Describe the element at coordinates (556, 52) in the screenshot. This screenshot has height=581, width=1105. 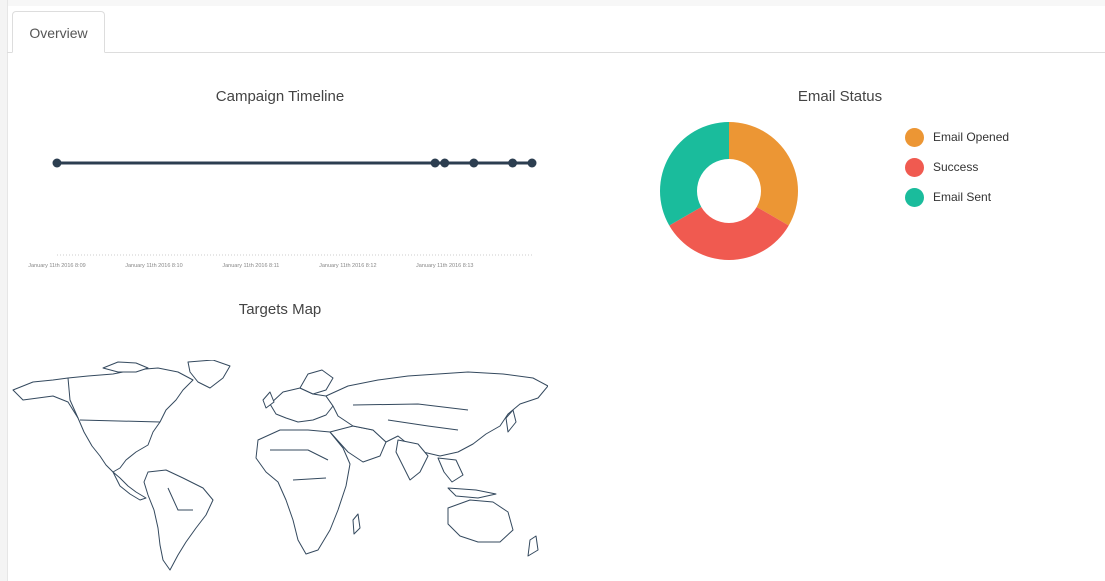
I see `tab-bar-border` at that location.